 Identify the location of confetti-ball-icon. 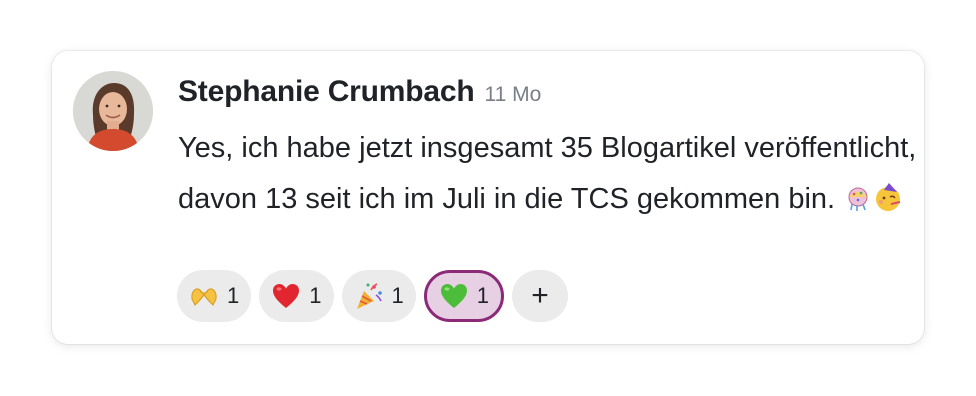
(858, 199).